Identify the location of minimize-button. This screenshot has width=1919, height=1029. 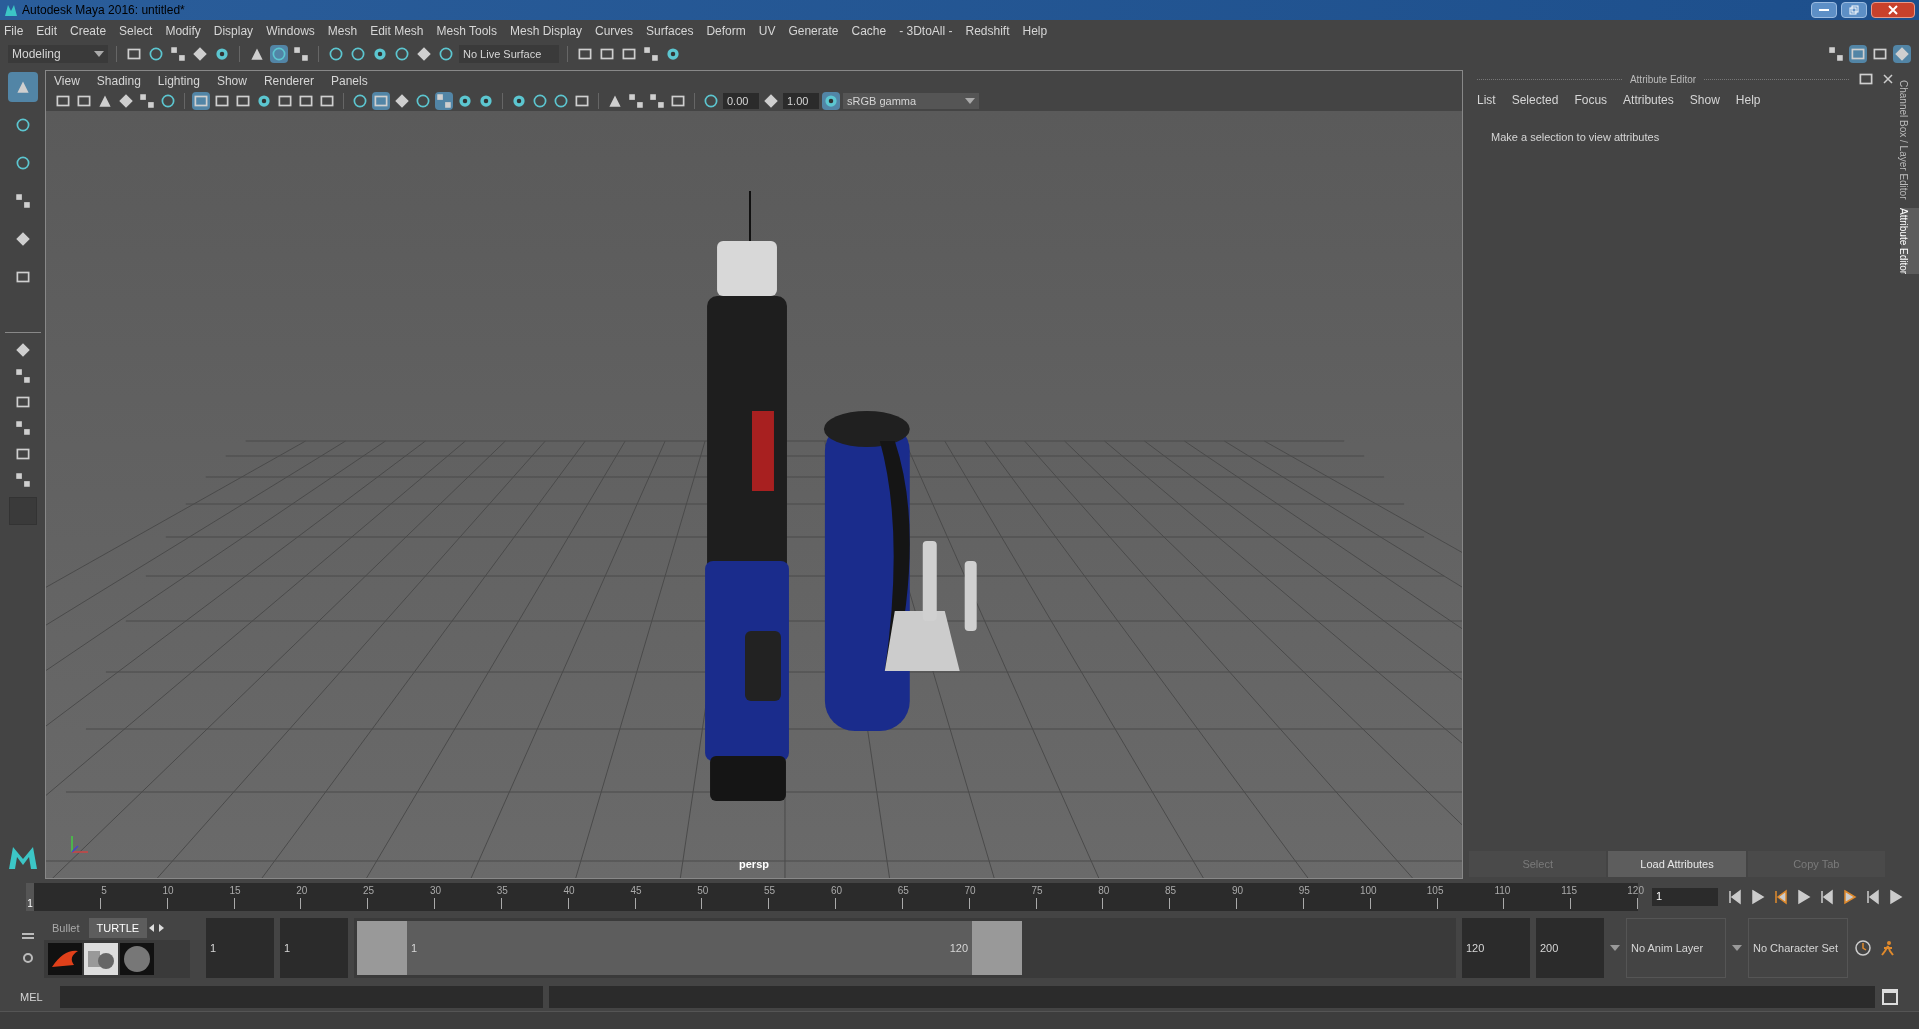
(1824, 10).